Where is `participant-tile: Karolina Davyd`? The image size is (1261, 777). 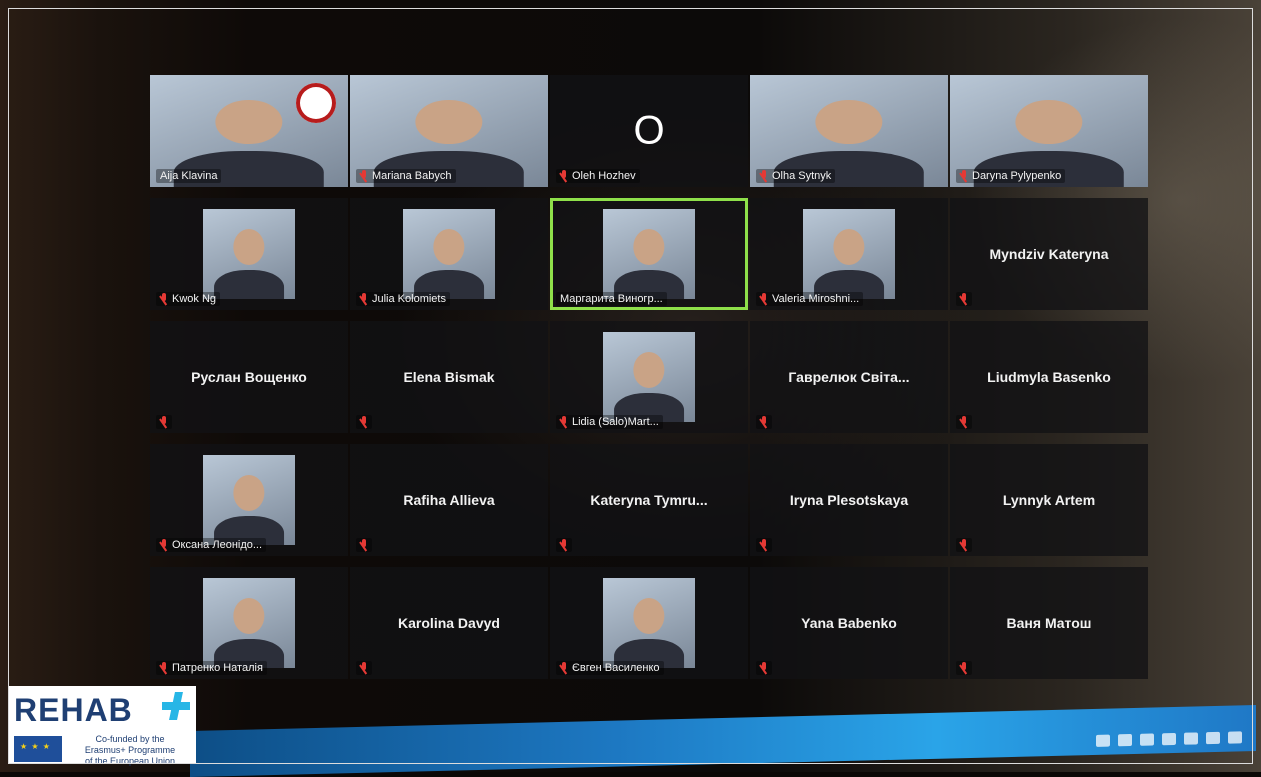 participant-tile: Karolina Davyd is located at coordinates (449, 623).